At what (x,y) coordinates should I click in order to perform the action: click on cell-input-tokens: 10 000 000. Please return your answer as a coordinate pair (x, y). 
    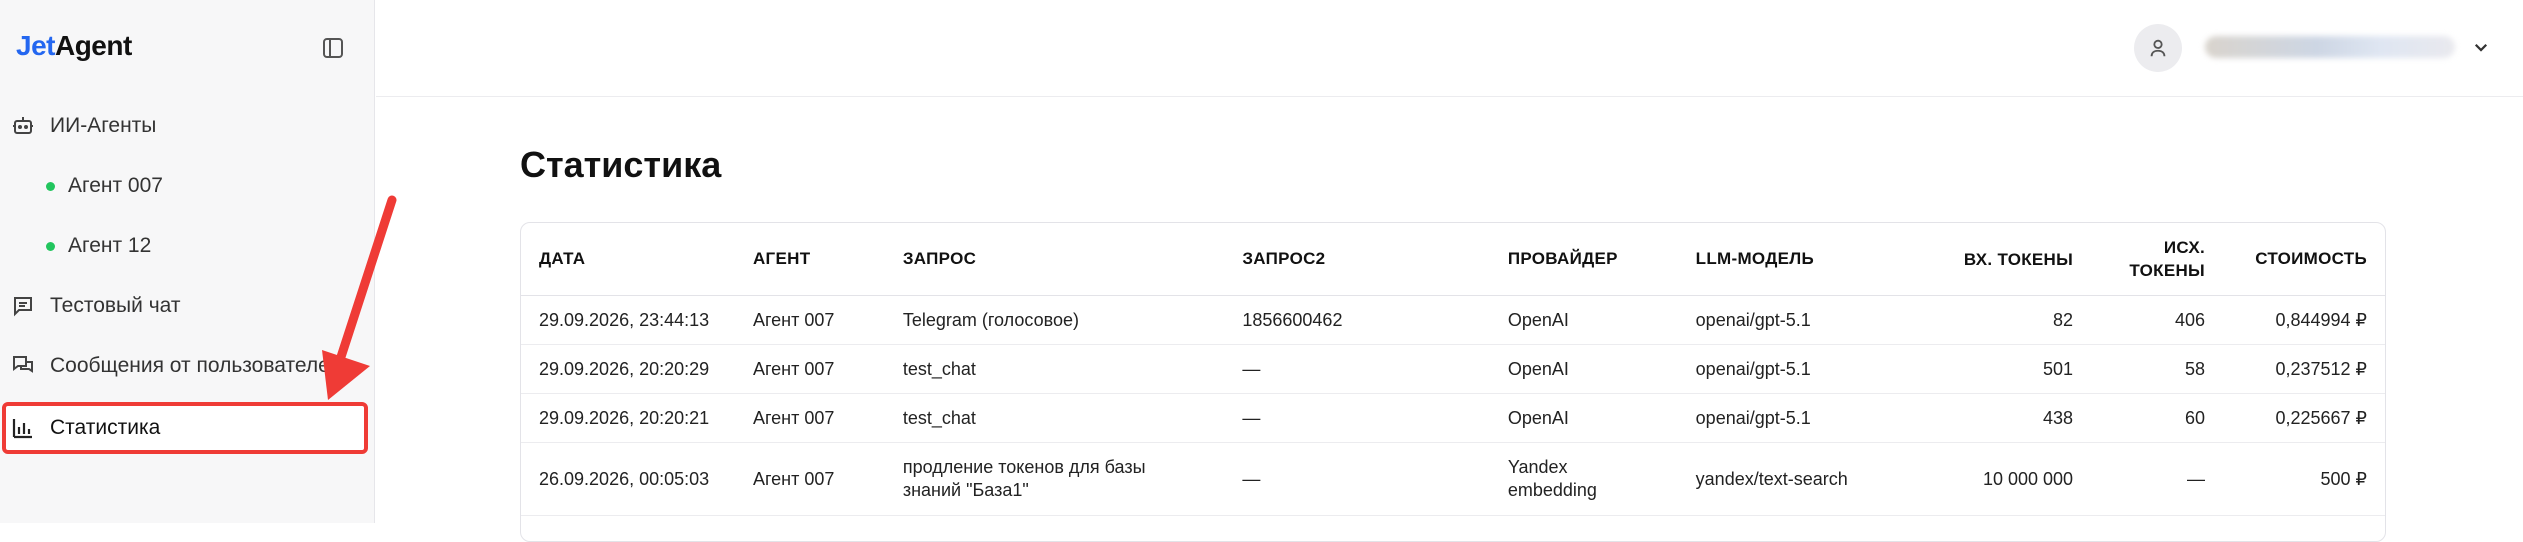
    Looking at the image, I should click on (2009, 479).